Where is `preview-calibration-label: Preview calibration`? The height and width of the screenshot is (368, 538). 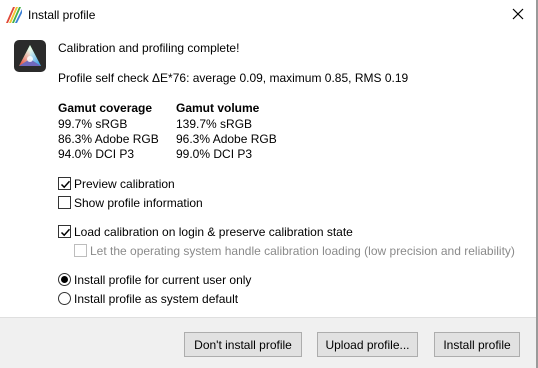 preview-calibration-label: Preview calibration is located at coordinates (124, 184).